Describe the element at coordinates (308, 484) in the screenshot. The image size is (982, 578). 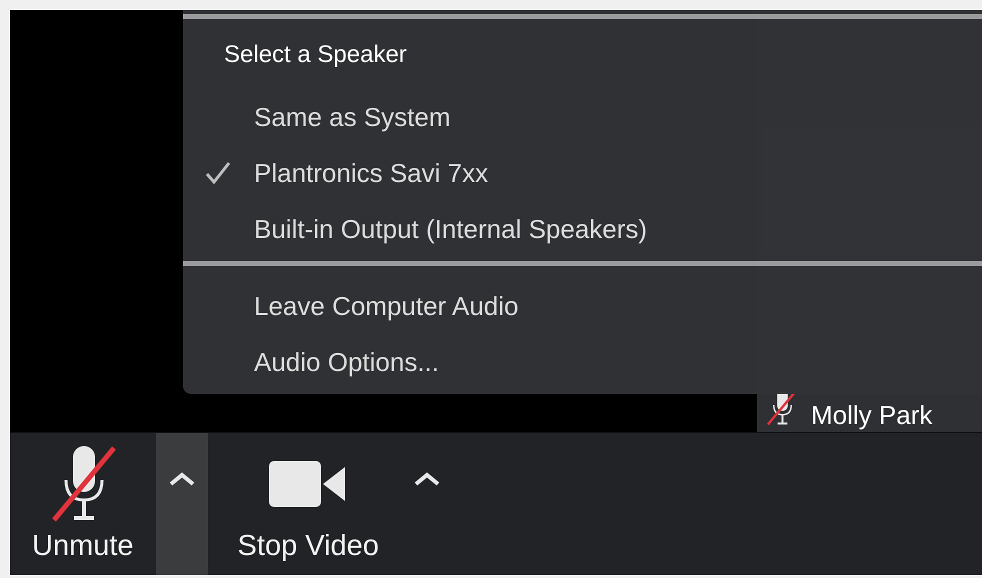
I see `video-camera-icon` at that location.